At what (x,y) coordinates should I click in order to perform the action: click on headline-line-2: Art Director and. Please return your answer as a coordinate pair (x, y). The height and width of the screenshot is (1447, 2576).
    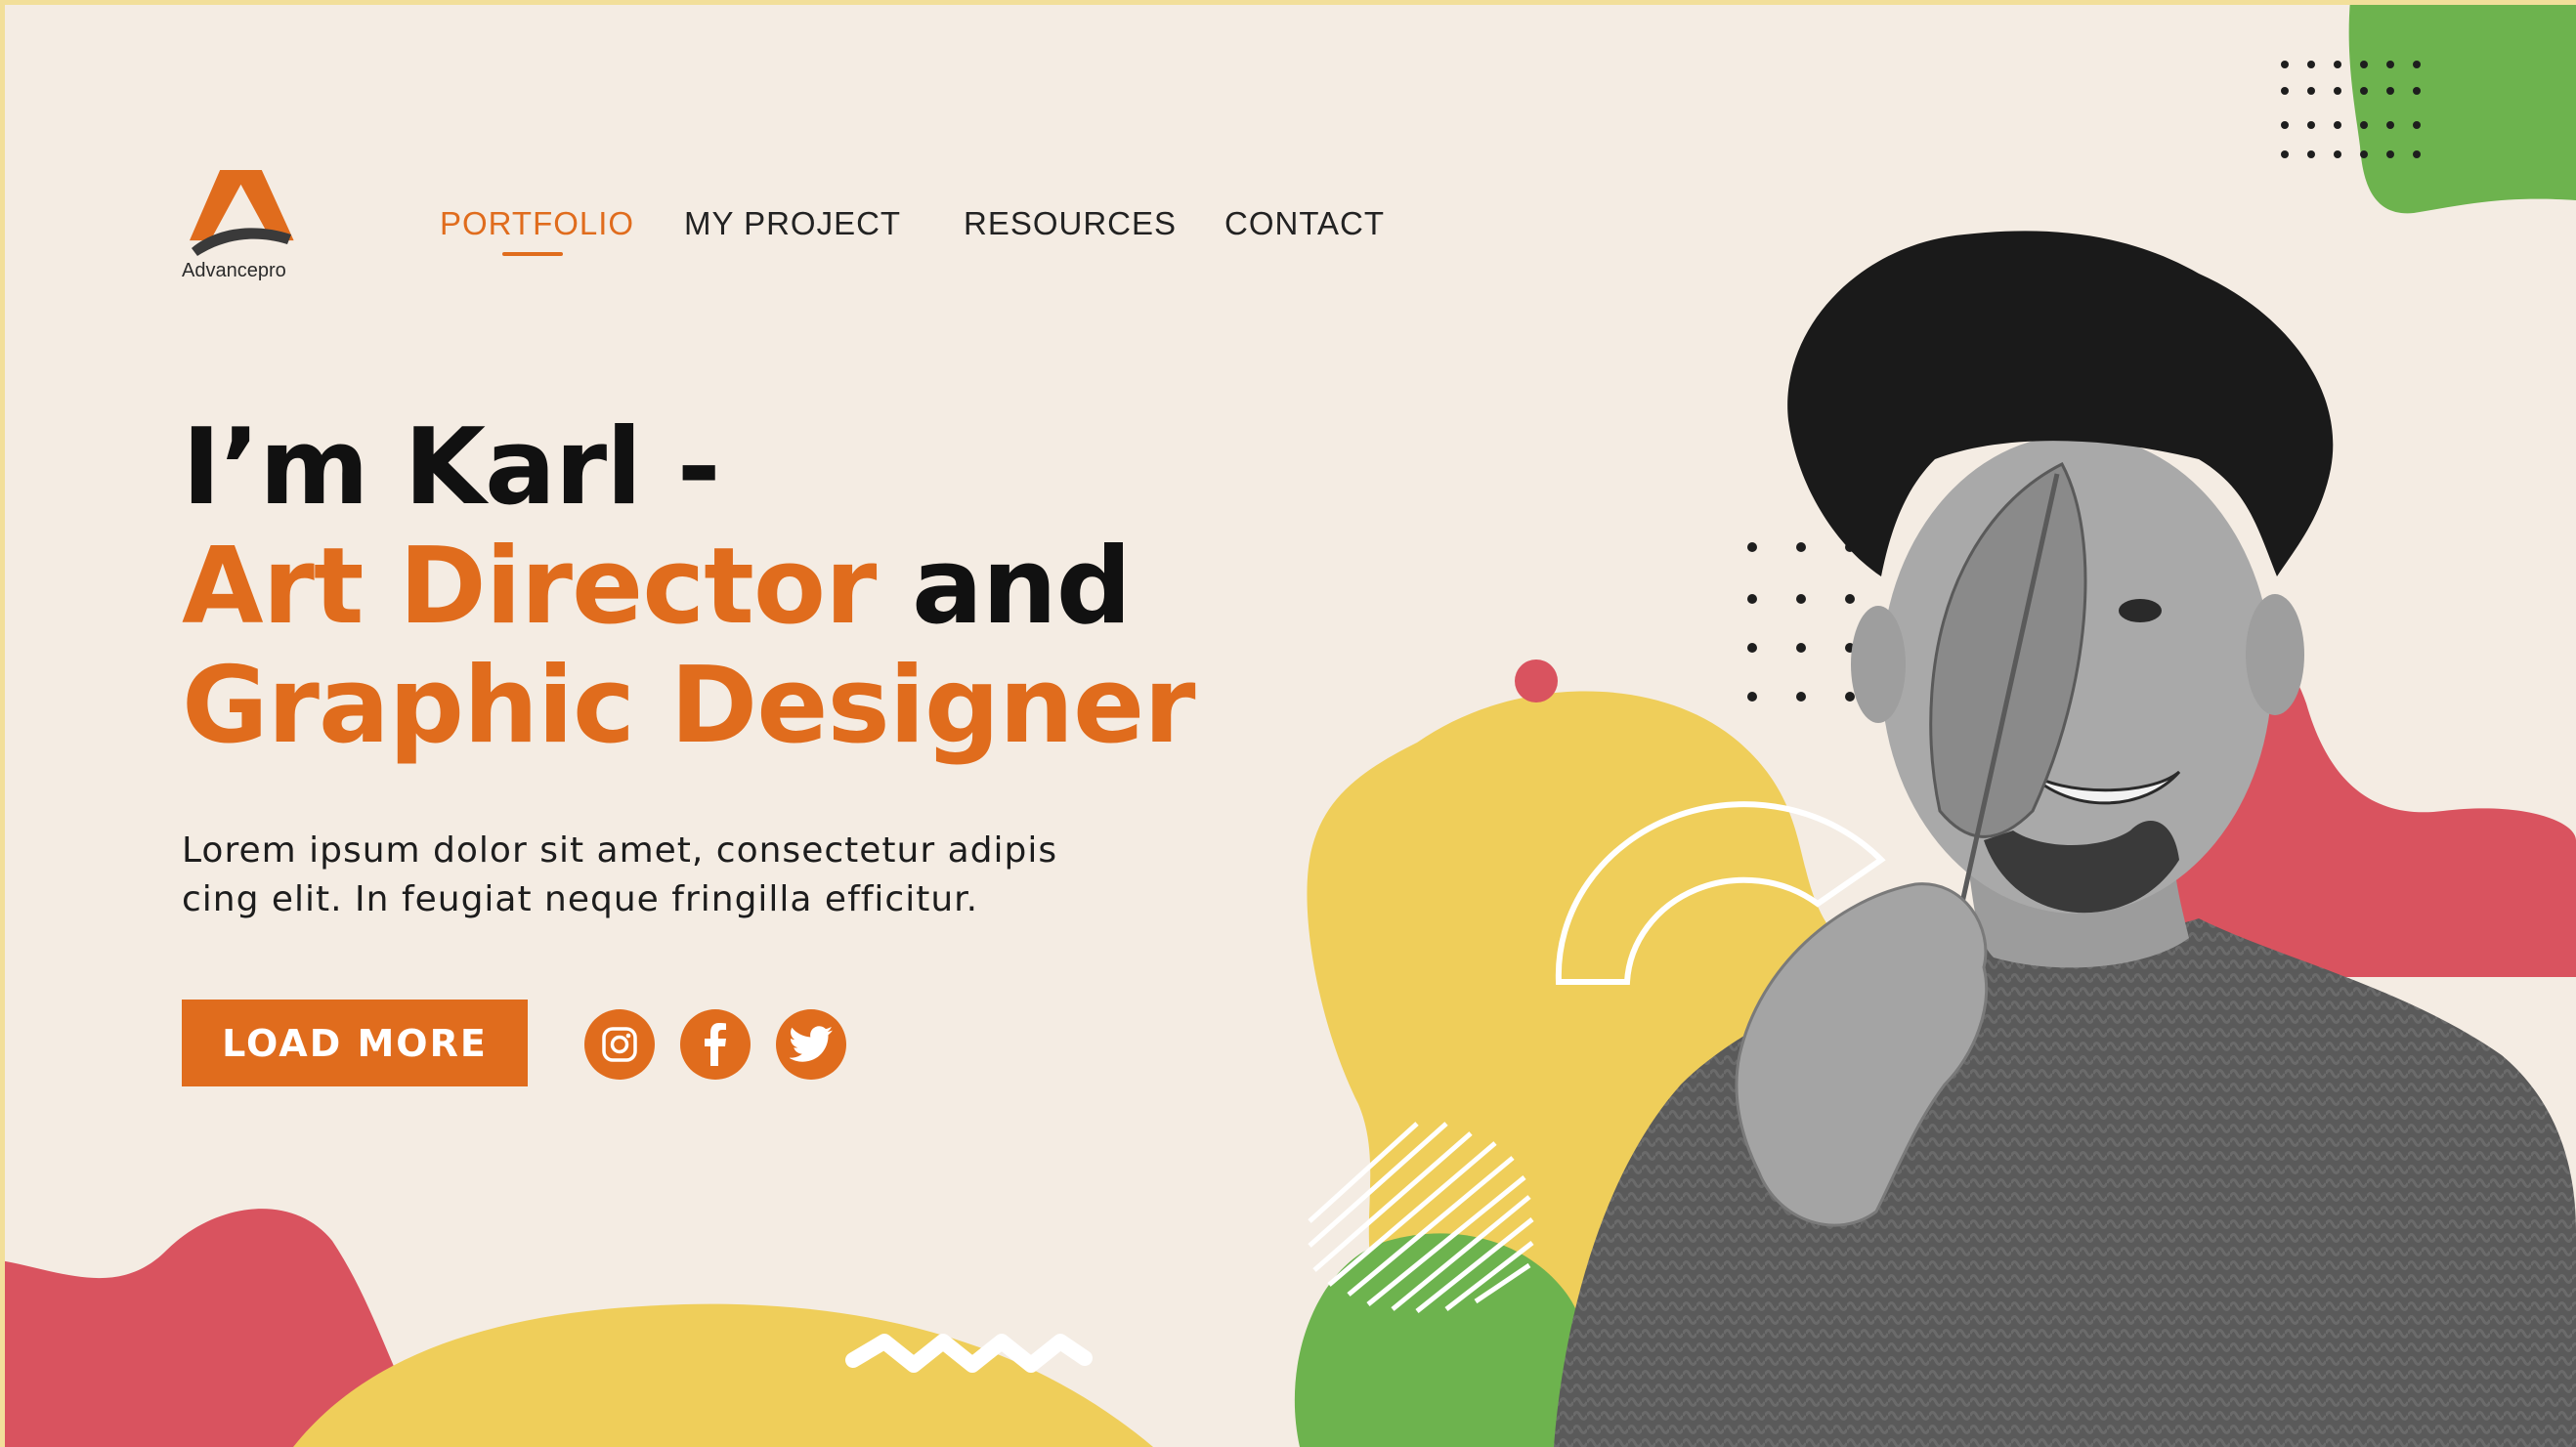
    Looking at the image, I should click on (689, 587).